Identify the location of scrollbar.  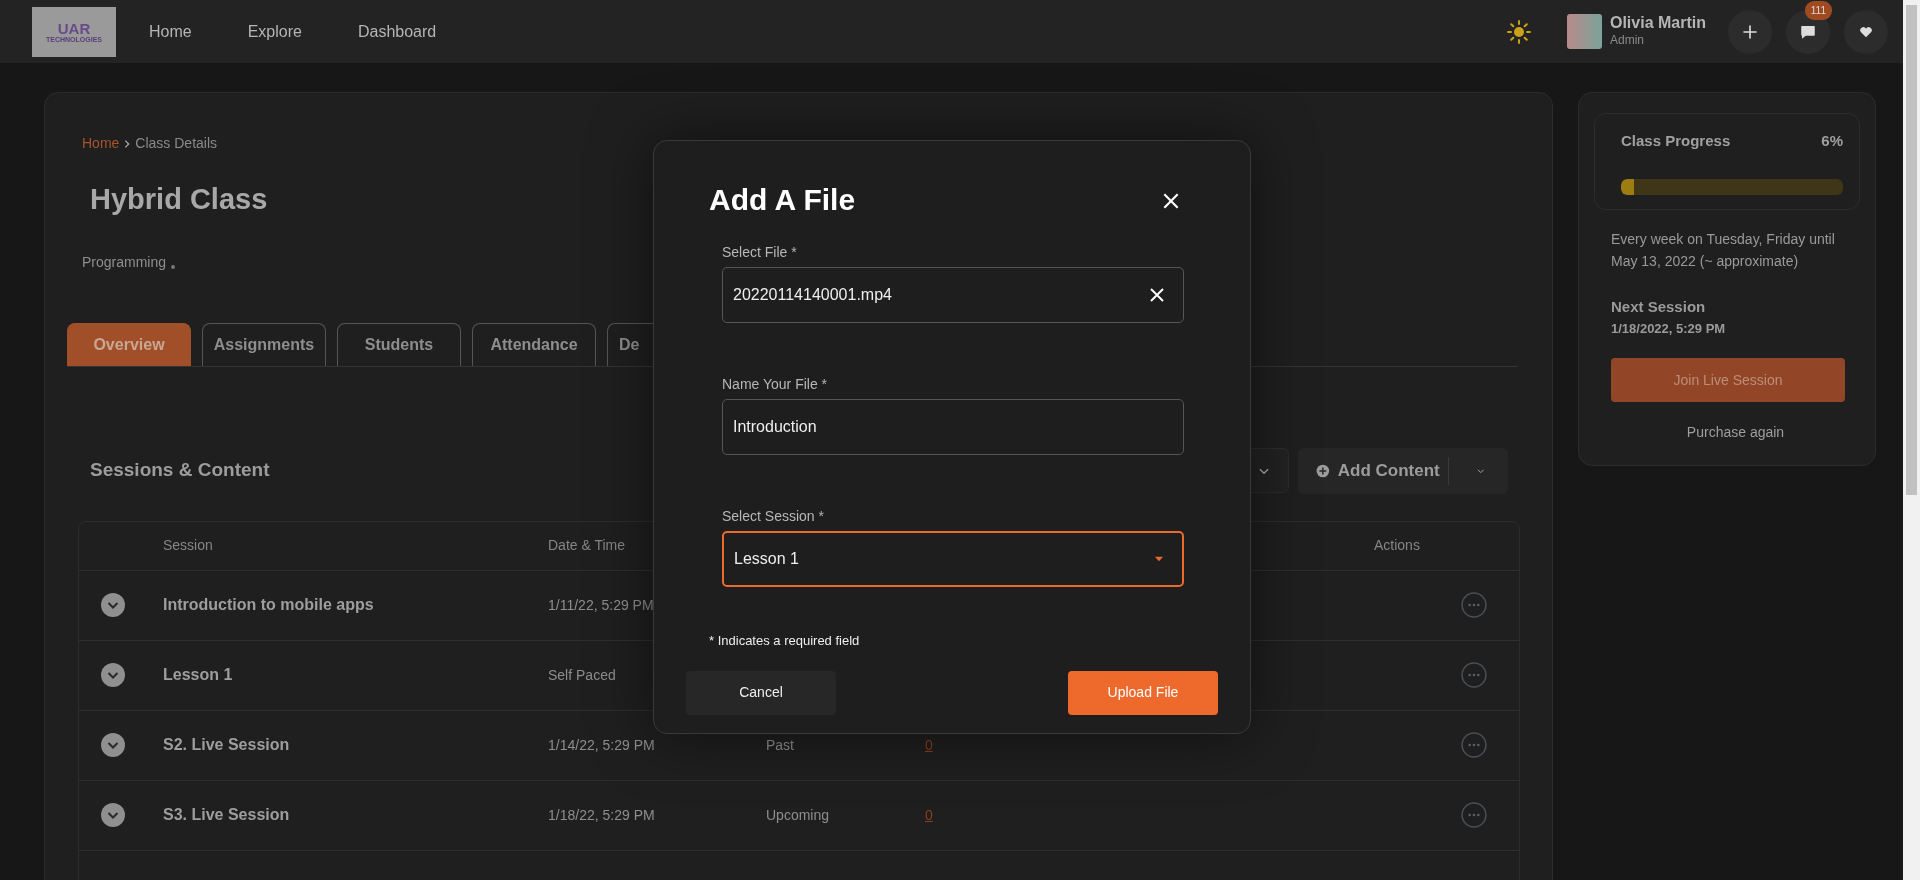
(1911, 440).